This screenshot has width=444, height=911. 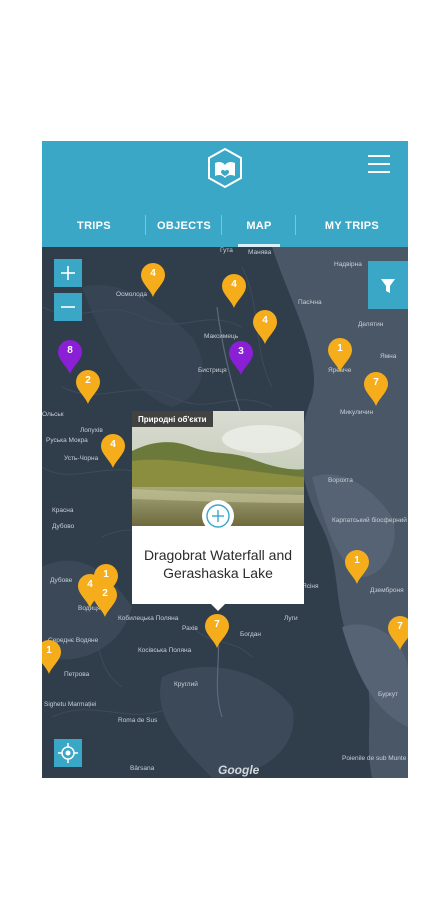 What do you see at coordinates (81, 458) in the screenshot?
I see `place-label: Усть-Чорна` at bounding box center [81, 458].